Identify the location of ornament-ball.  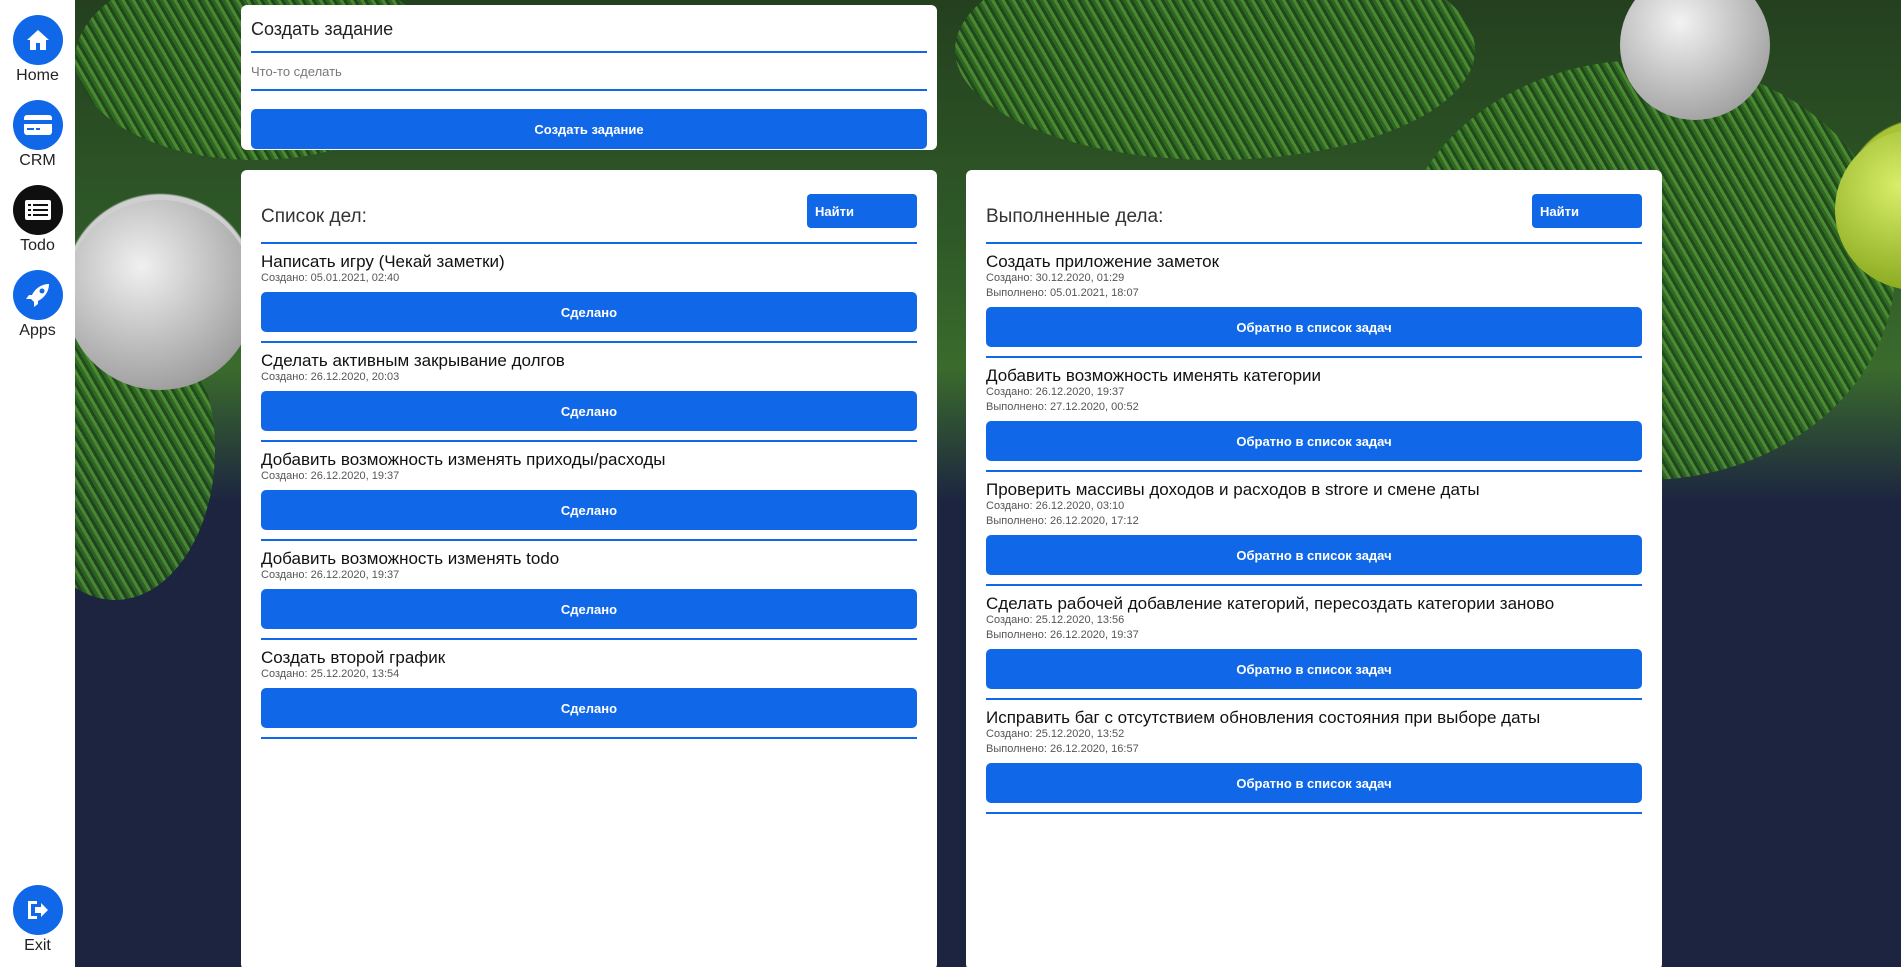
(165, 295).